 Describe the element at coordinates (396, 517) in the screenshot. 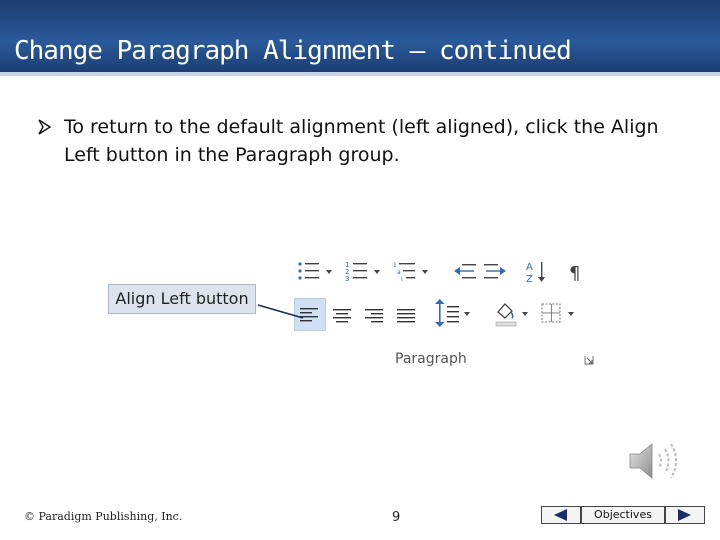

I see `page-number: 9` at that location.